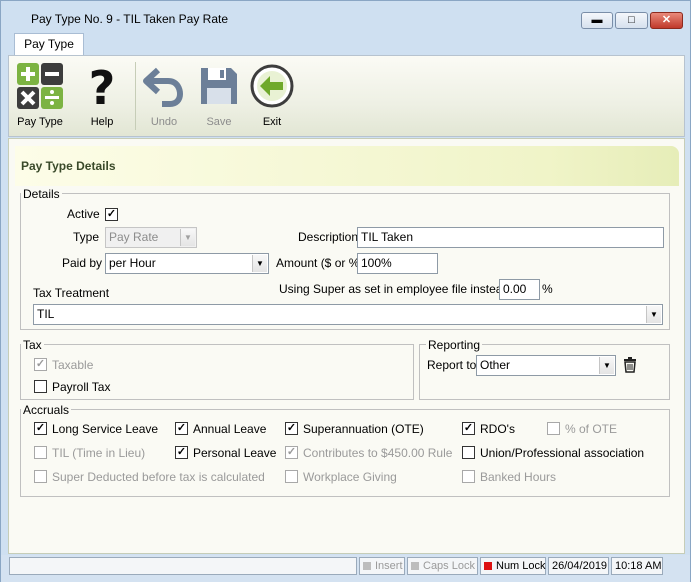  What do you see at coordinates (82, 263) in the screenshot?
I see `paid-by-label: Paid by` at bounding box center [82, 263].